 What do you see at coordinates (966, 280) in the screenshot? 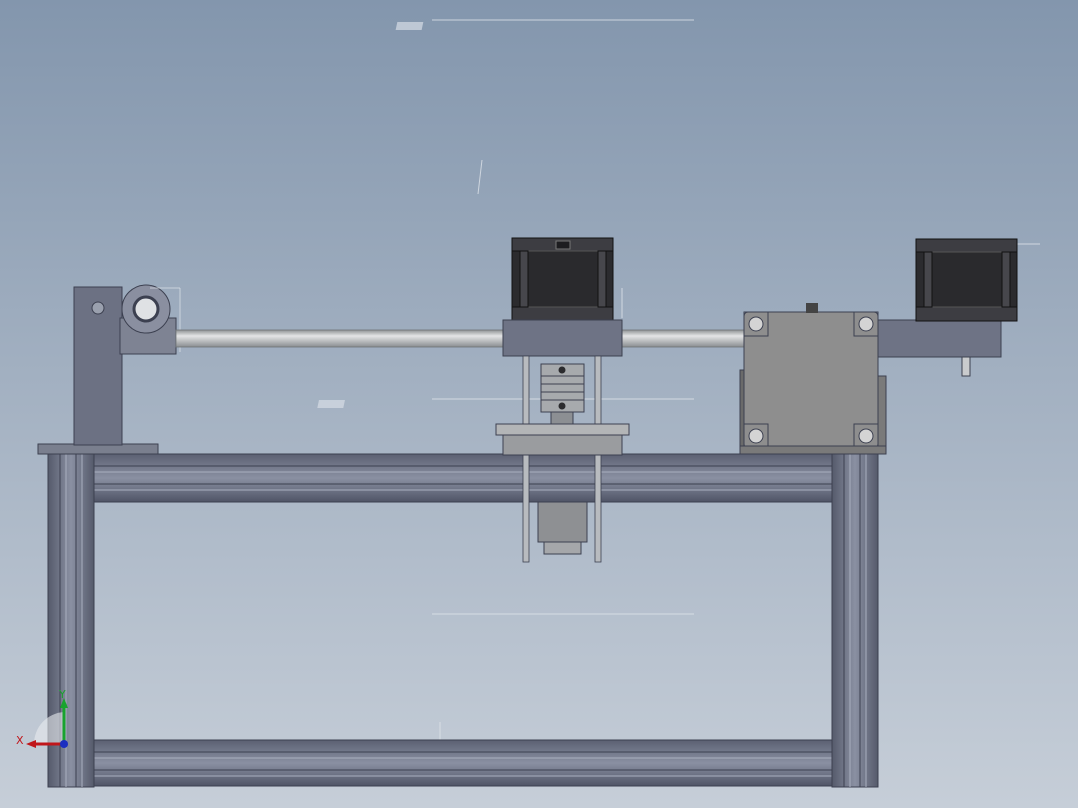
I see `right-stepper-motor` at bounding box center [966, 280].